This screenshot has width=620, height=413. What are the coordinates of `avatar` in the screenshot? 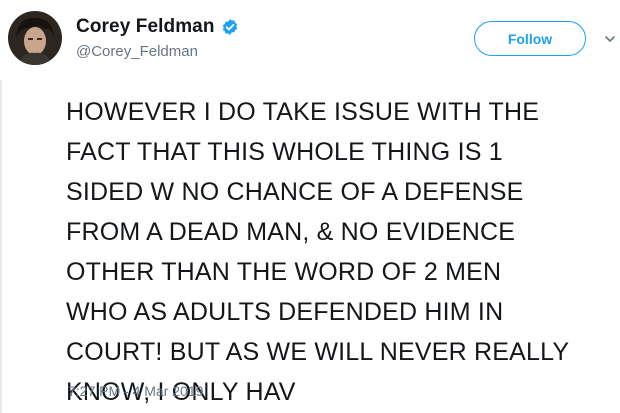 It's located at (35, 38).